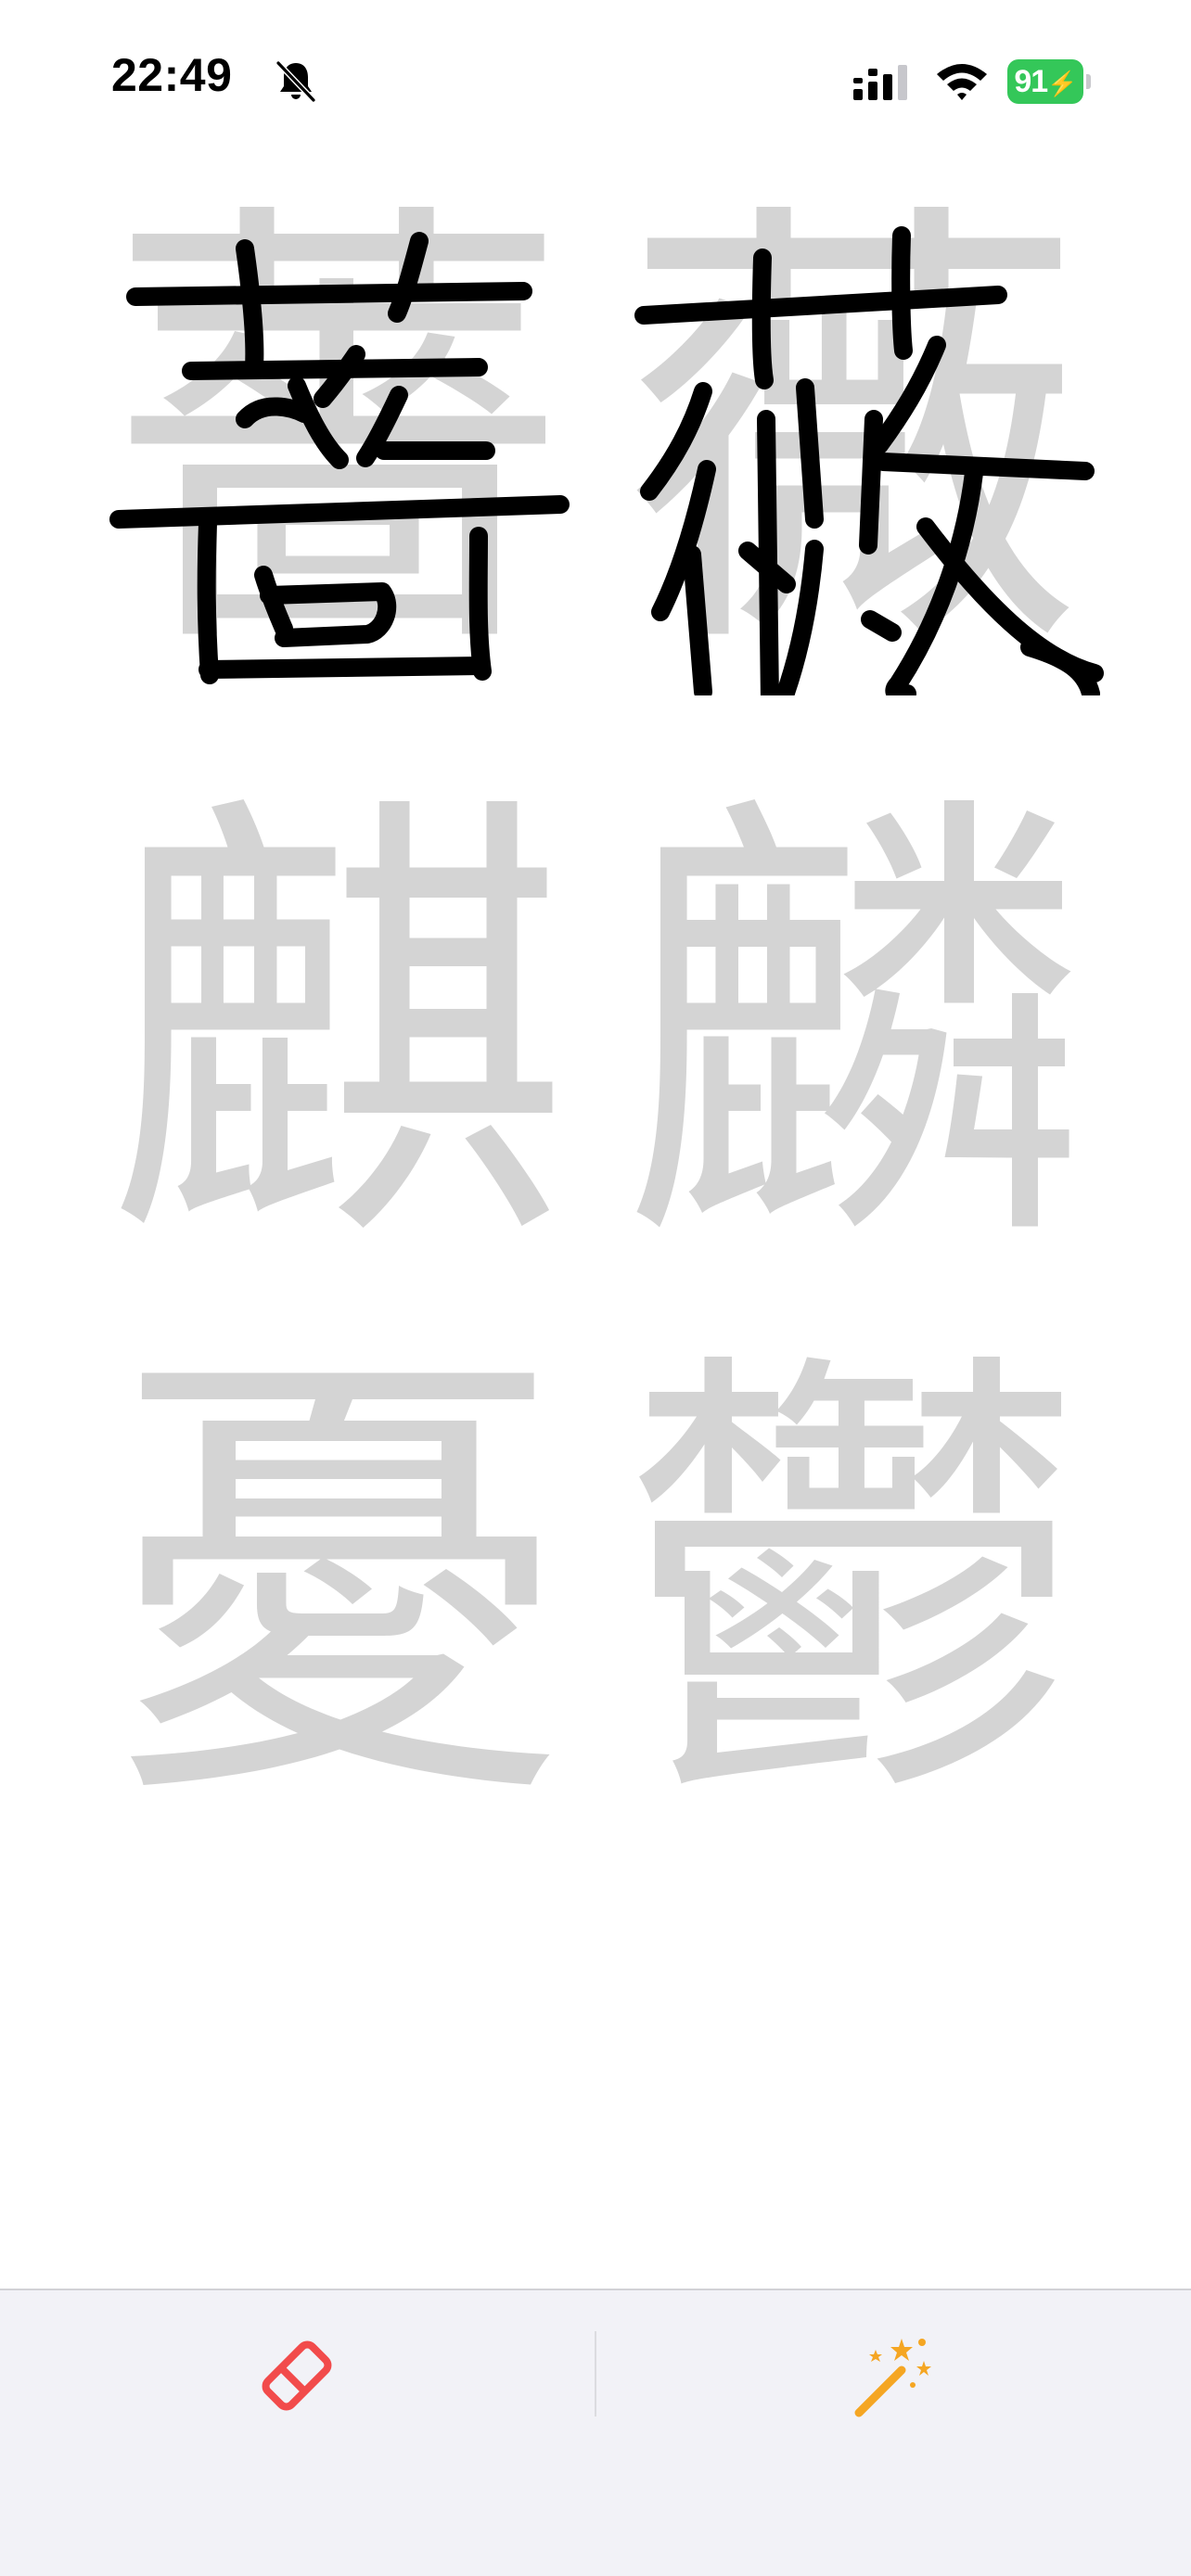  I want to click on char-cell-1: 薔, so click(337, 435).